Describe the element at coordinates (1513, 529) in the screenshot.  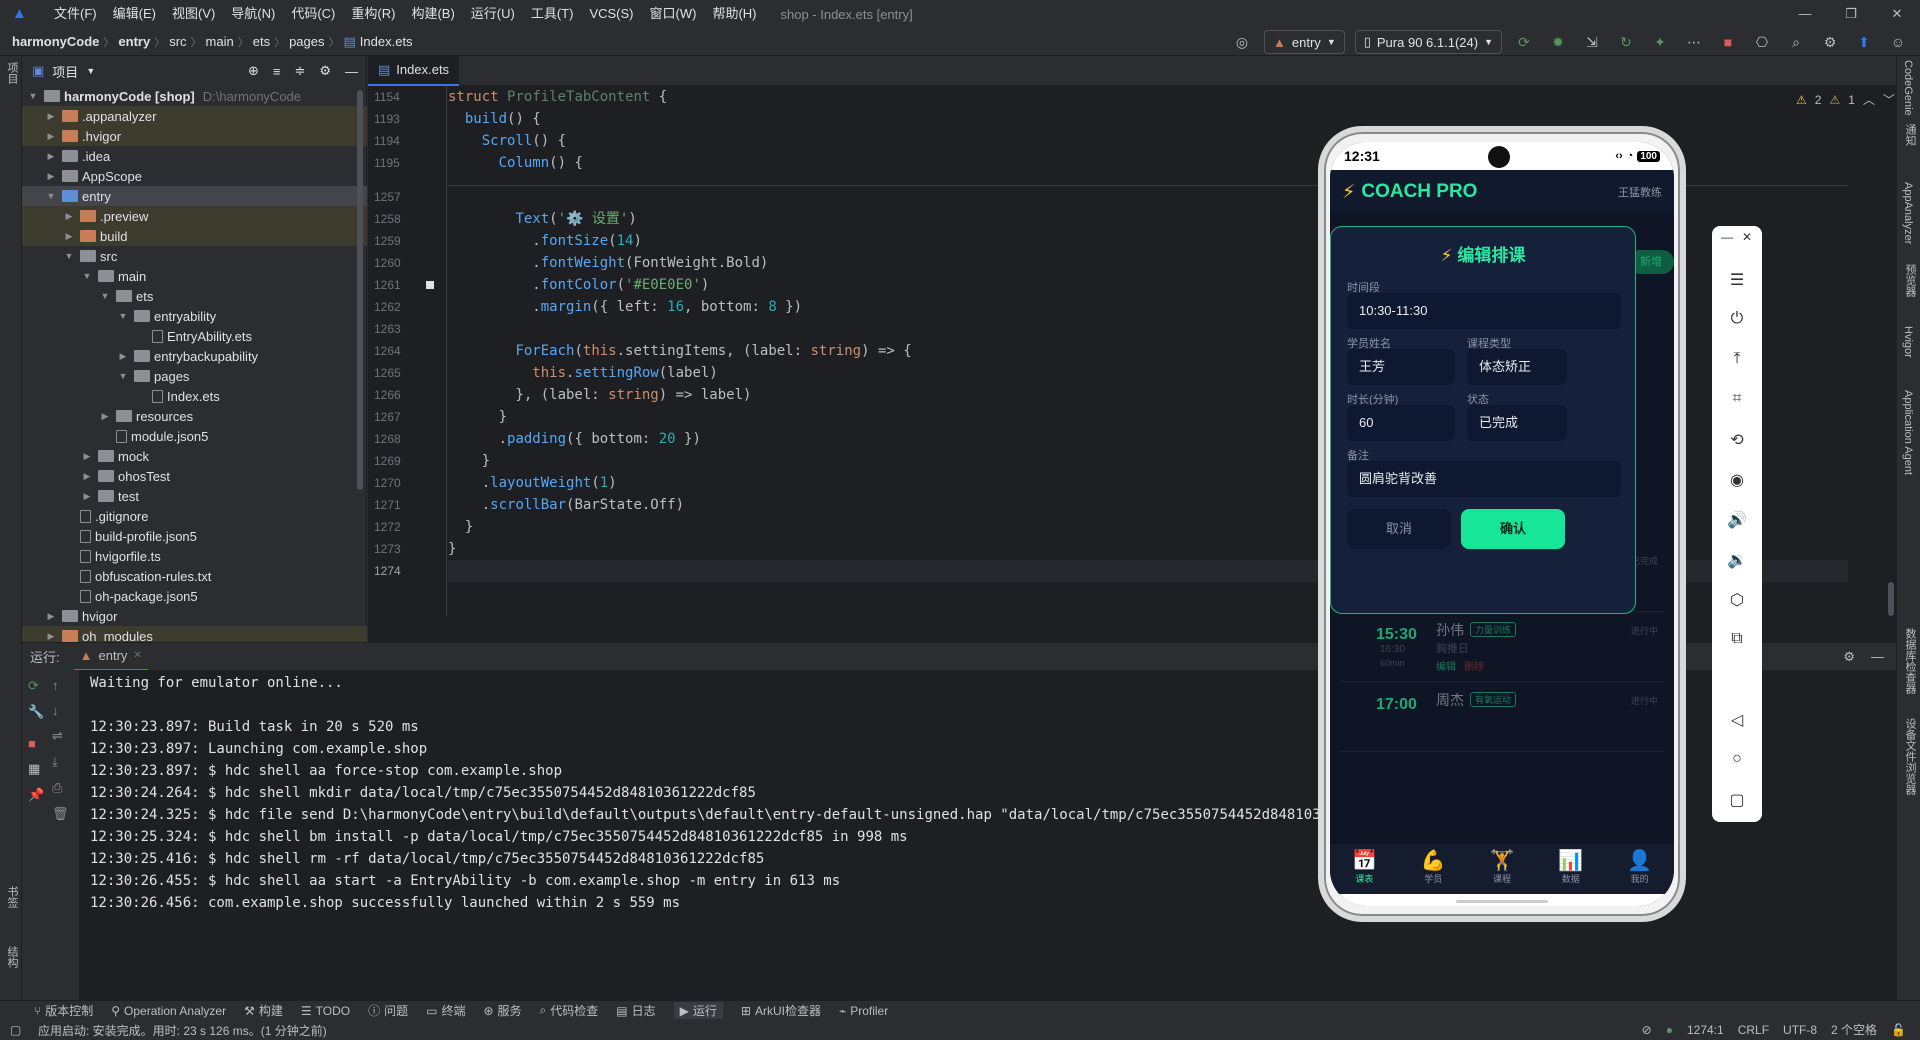
I see `confirm-button: 确认` at that location.